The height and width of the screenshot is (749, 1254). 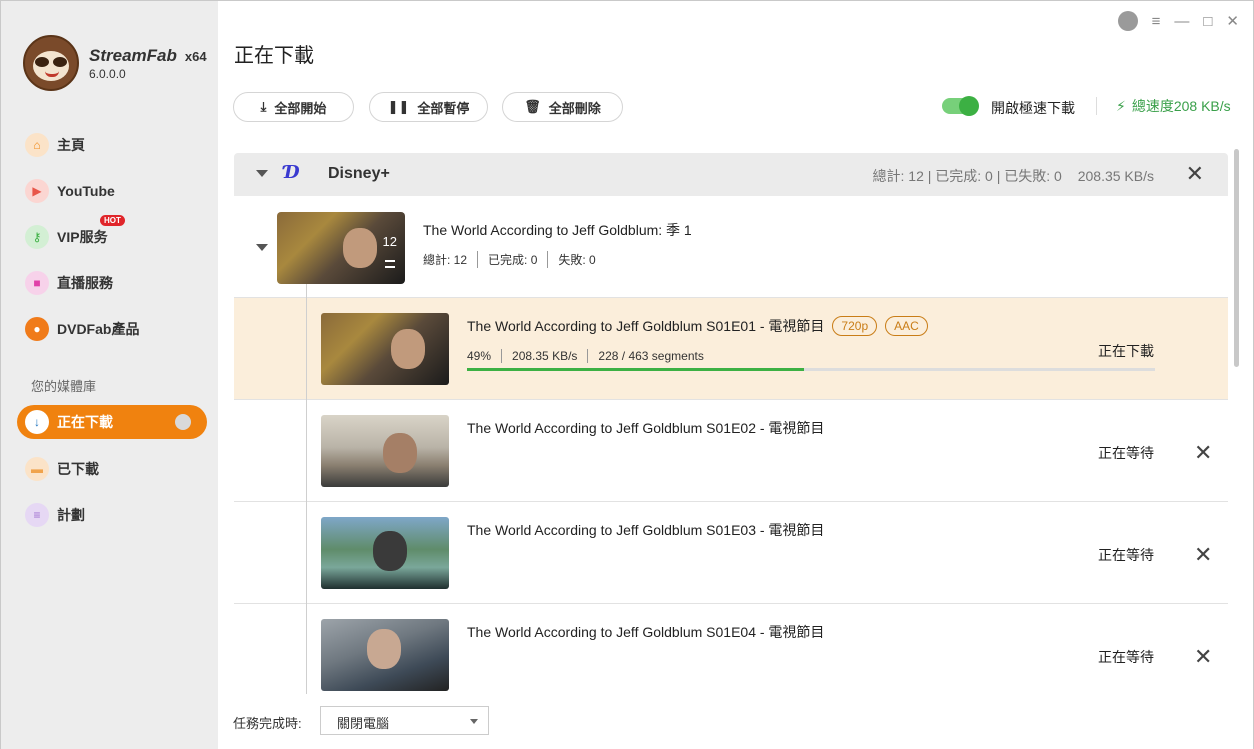 What do you see at coordinates (112, 515) in the screenshot?
I see `sidebar-item-schedule: ≡ 計劃` at bounding box center [112, 515].